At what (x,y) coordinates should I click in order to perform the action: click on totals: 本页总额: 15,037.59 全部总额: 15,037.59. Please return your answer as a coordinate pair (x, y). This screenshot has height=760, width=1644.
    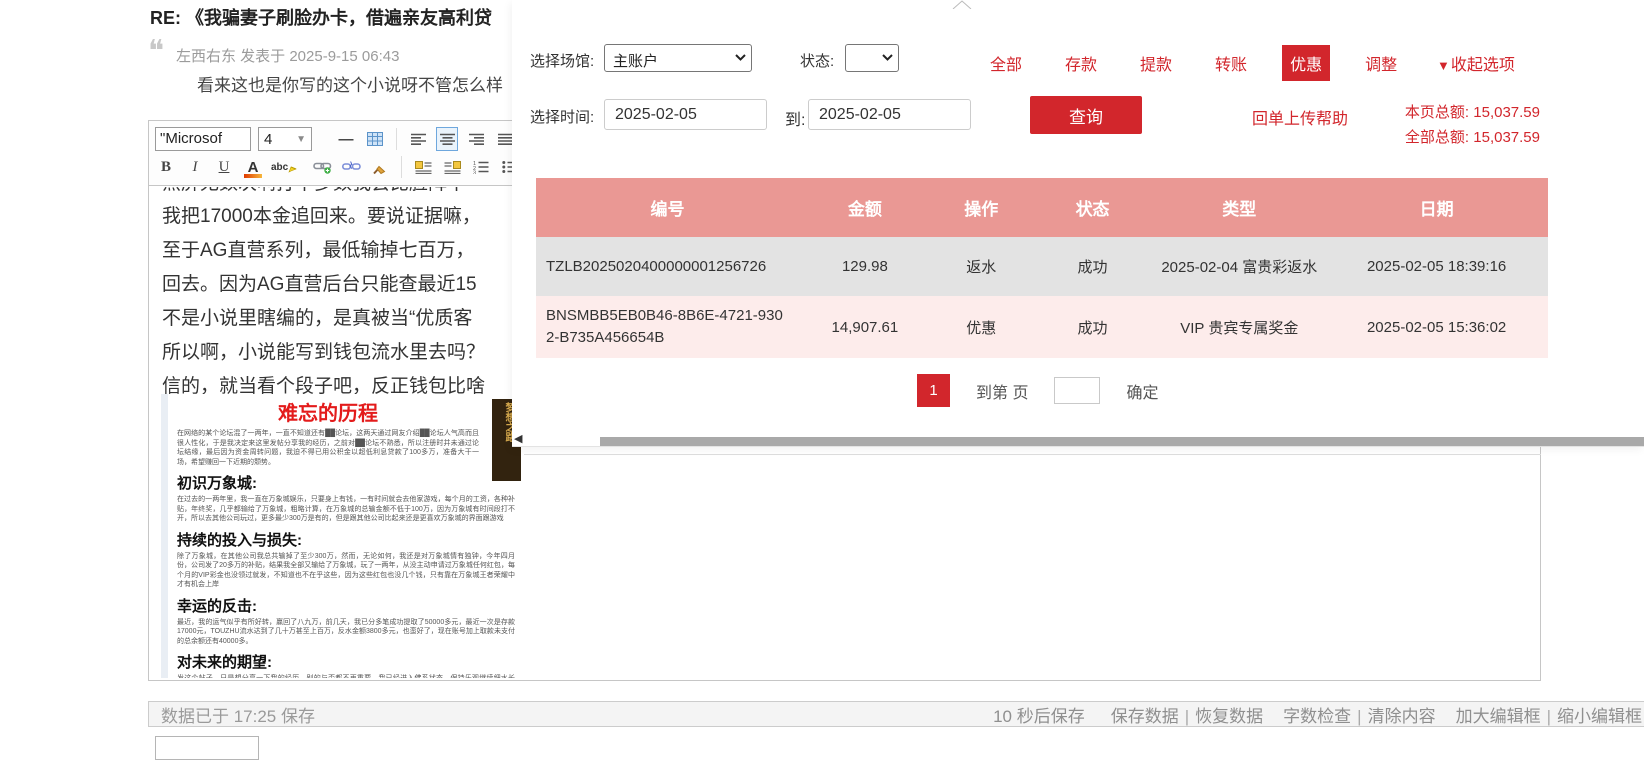
    Looking at the image, I should click on (1472, 125).